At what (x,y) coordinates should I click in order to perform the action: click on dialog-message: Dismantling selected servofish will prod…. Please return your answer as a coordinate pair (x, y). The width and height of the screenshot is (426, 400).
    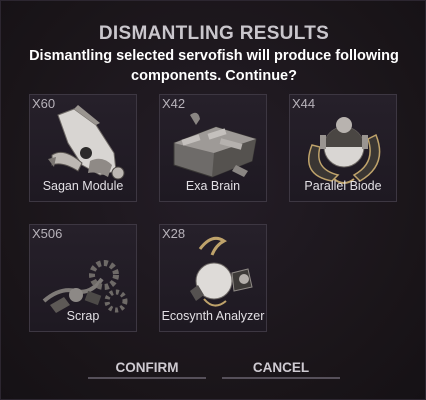
    Looking at the image, I should click on (214, 66).